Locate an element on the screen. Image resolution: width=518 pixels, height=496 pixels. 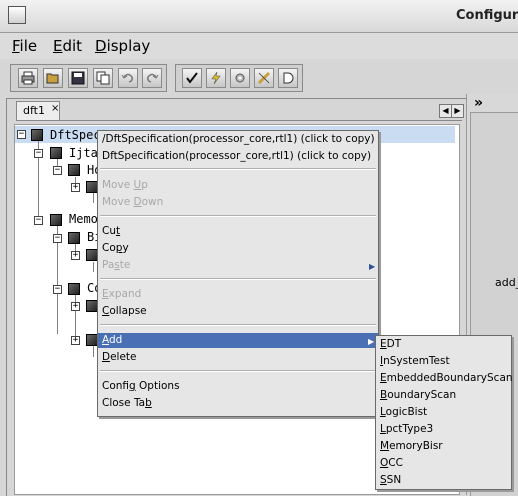
redo-icon is located at coordinates (152, 78).